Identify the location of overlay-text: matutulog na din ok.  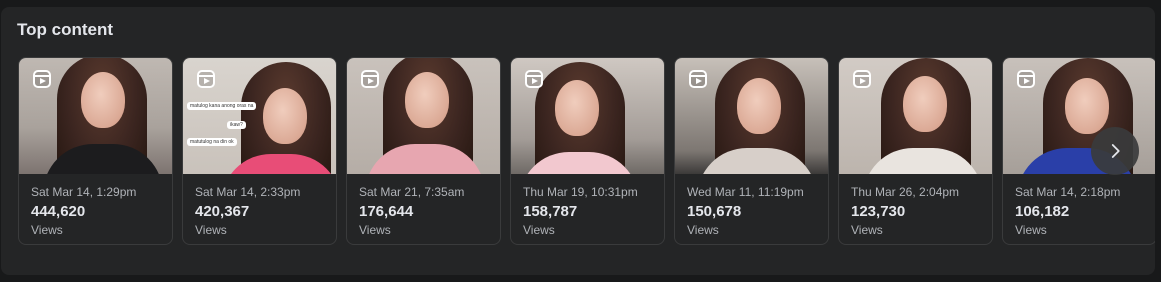
(212, 142).